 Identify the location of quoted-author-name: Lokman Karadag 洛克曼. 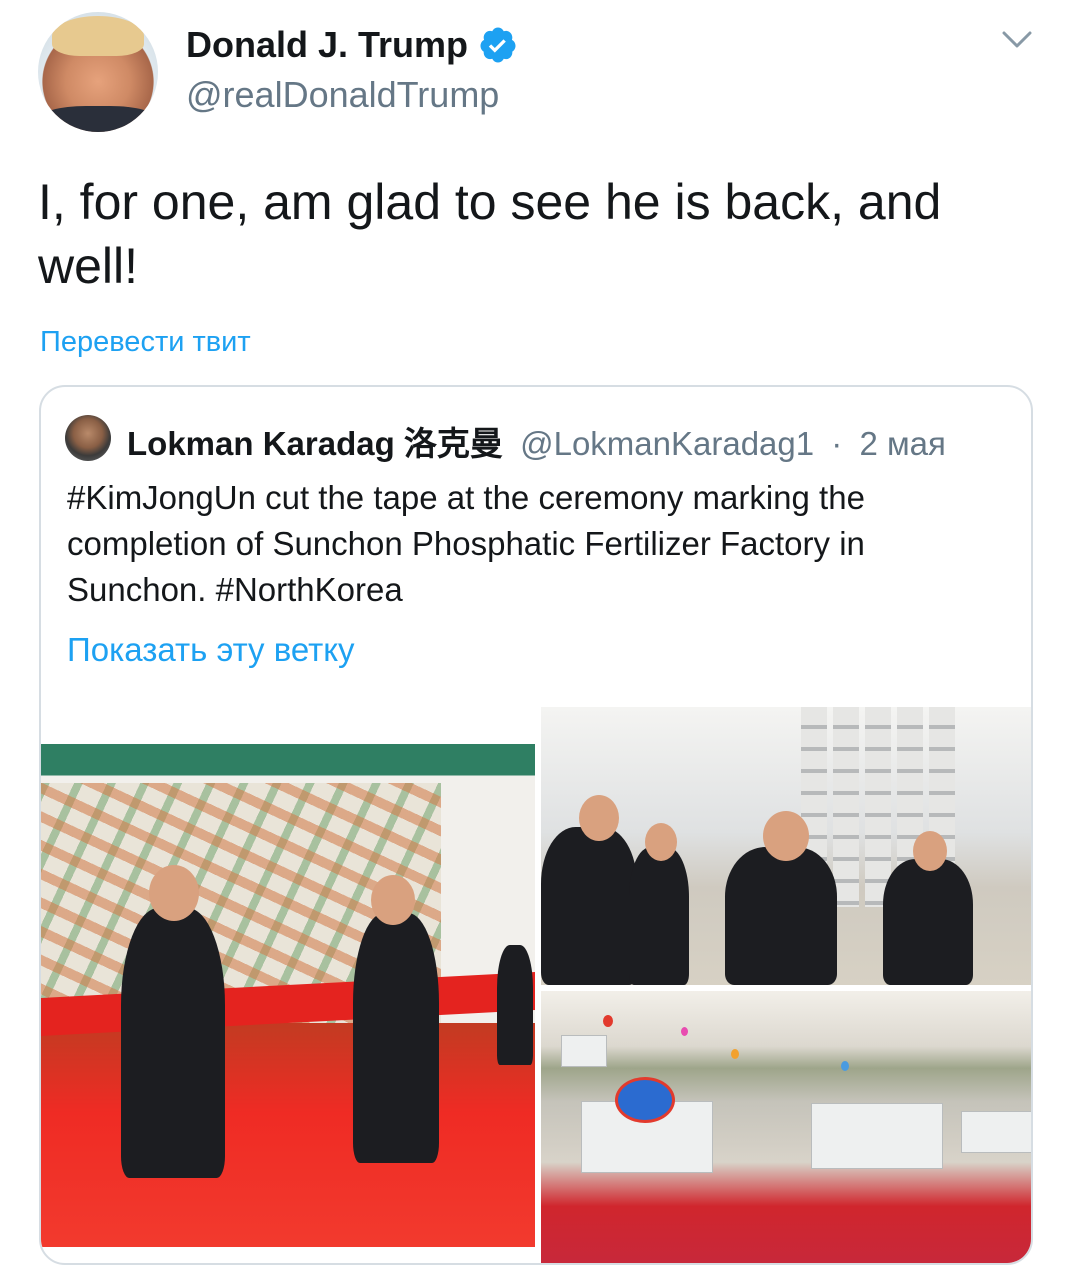
(315, 443).